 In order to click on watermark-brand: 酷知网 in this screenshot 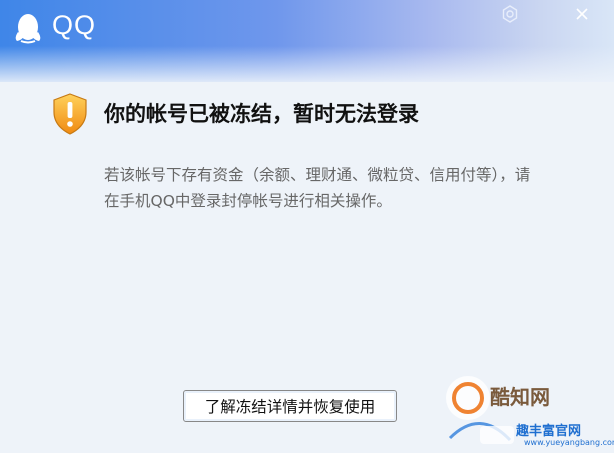, I will do `click(520, 397)`.